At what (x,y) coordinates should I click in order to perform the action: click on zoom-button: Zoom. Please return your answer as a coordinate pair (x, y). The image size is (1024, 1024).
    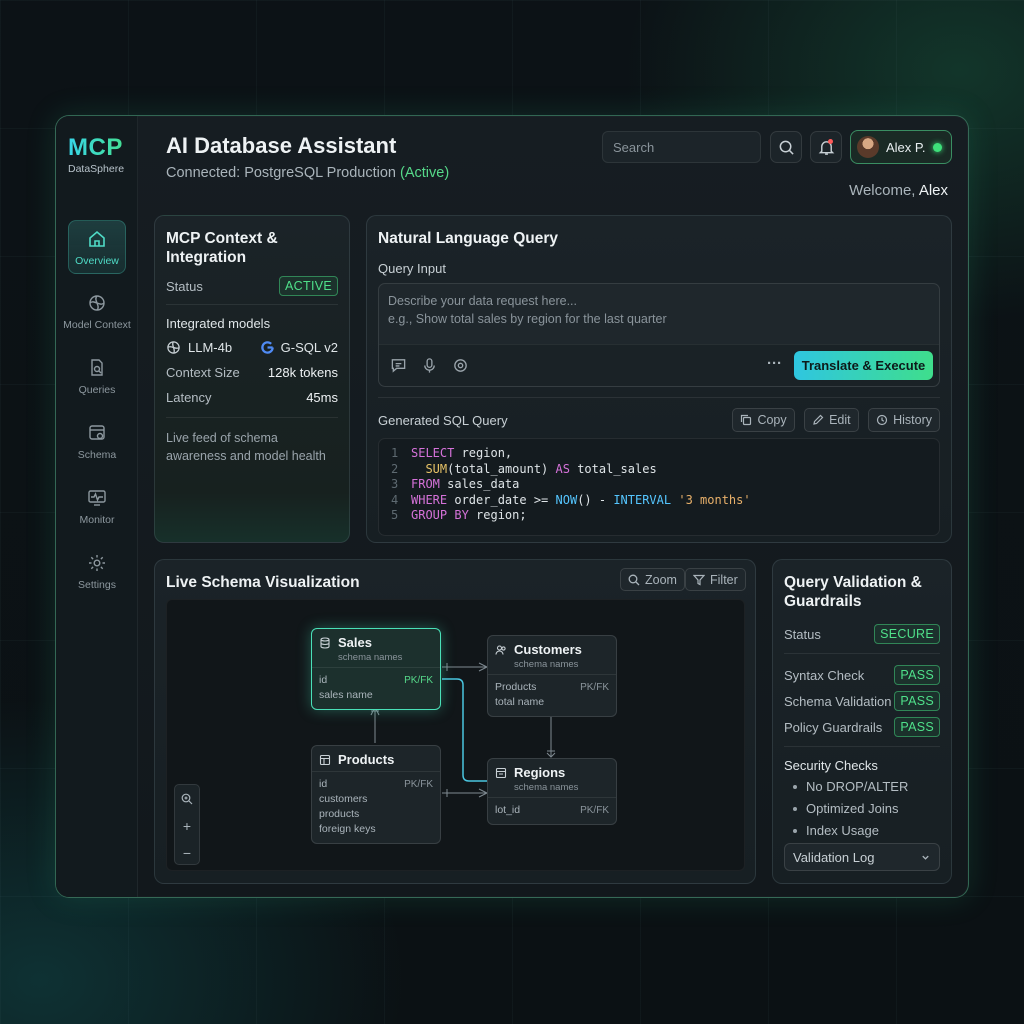
    Looking at the image, I should click on (652, 579).